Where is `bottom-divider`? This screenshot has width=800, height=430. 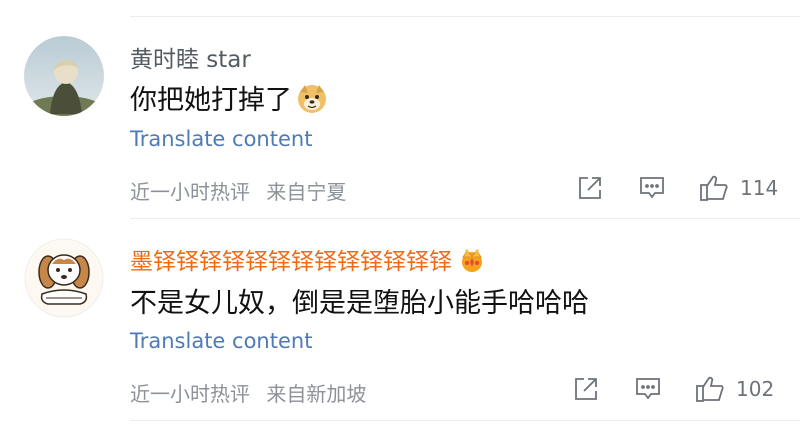 bottom-divider is located at coordinates (465, 420).